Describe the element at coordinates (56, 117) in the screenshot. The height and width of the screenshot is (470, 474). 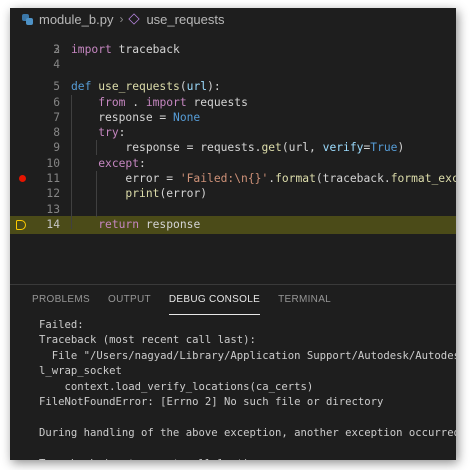
I see `line-number: 7` at that location.